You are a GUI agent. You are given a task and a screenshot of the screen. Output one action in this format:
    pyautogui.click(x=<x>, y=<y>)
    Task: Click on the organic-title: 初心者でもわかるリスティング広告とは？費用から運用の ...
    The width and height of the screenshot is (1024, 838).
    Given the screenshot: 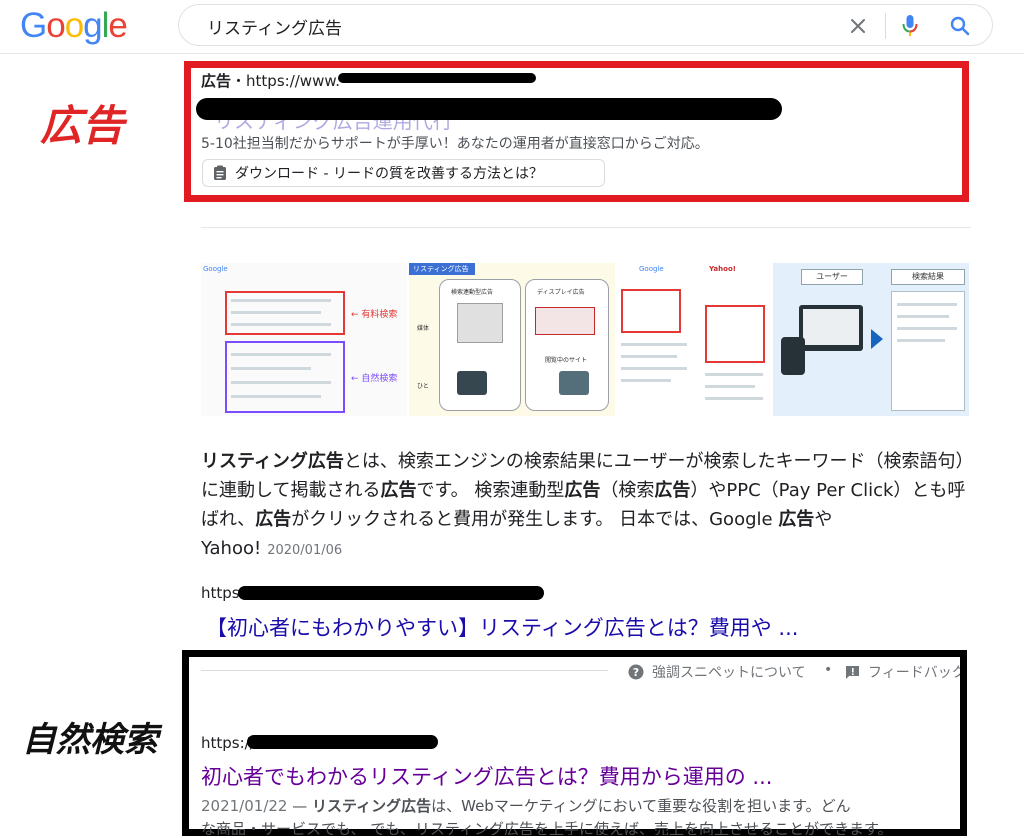 What is the action you would take?
    pyautogui.click(x=486, y=776)
    